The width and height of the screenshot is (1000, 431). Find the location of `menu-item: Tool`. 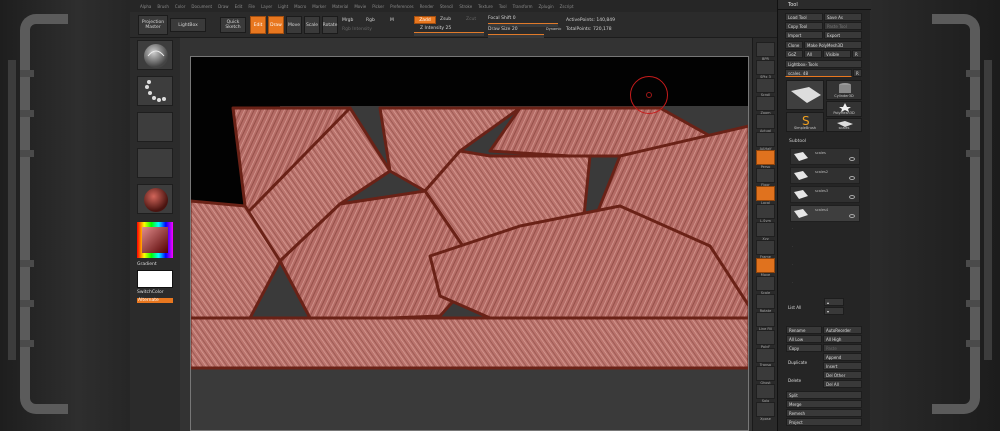

menu-item: Tool is located at coordinates (503, 6).